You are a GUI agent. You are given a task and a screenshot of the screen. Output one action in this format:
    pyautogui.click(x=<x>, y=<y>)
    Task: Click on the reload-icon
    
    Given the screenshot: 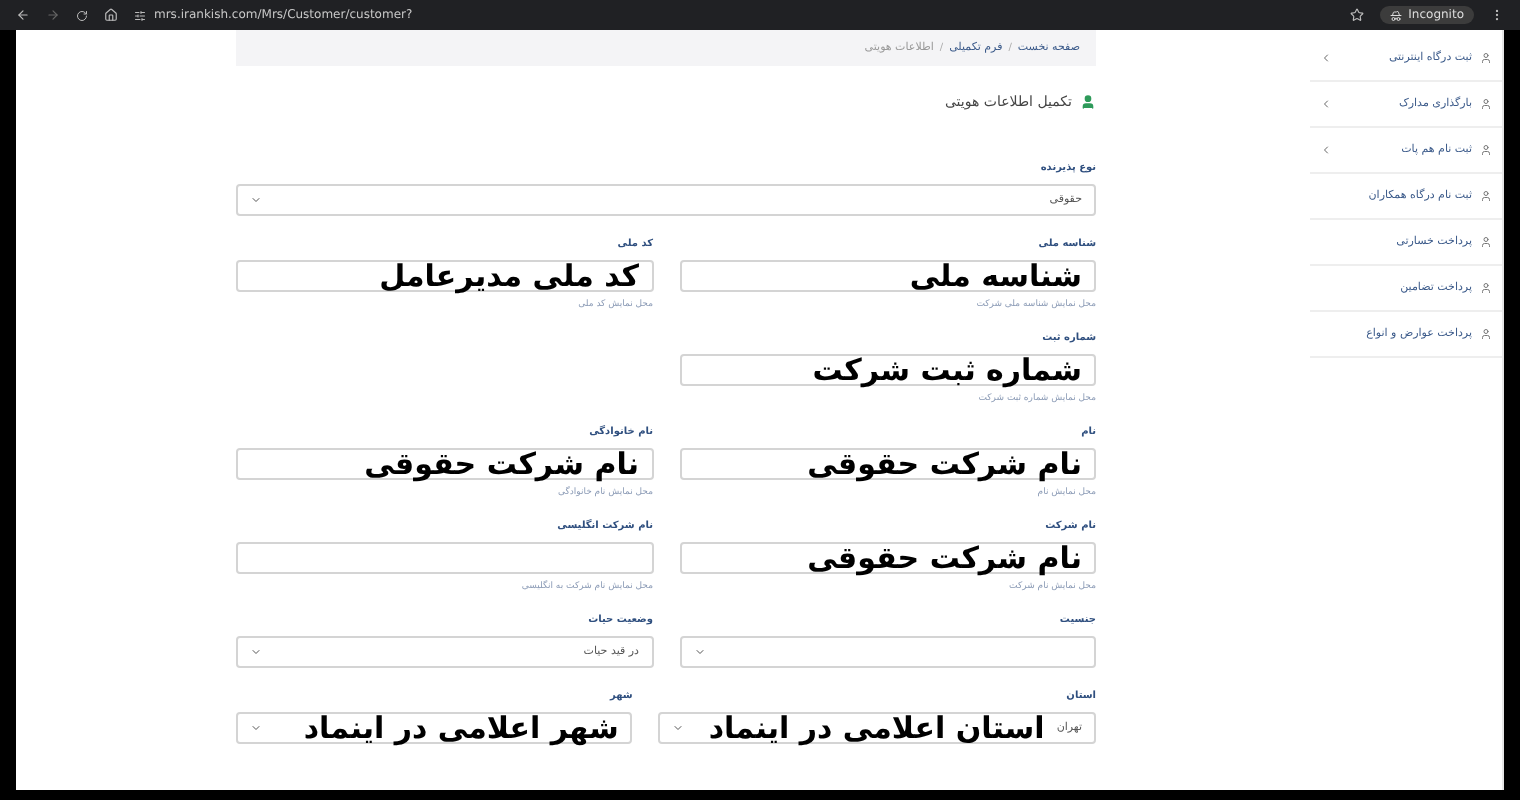 What is the action you would take?
    pyautogui.click(x=82, y=15)
    